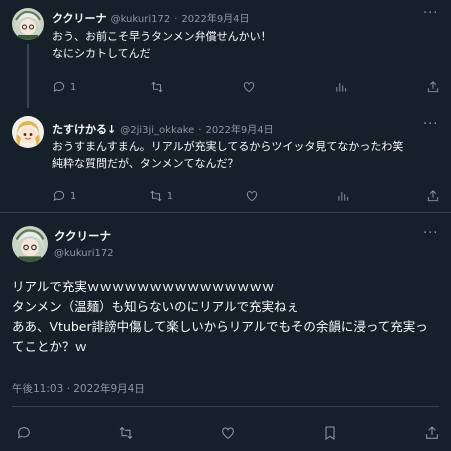 The height and width of the screenshot is (451, 451). Describe the element at coordinates (101, 53) in the screenshot. I see `tweet-line: なにシカトしてんだ` at that location.